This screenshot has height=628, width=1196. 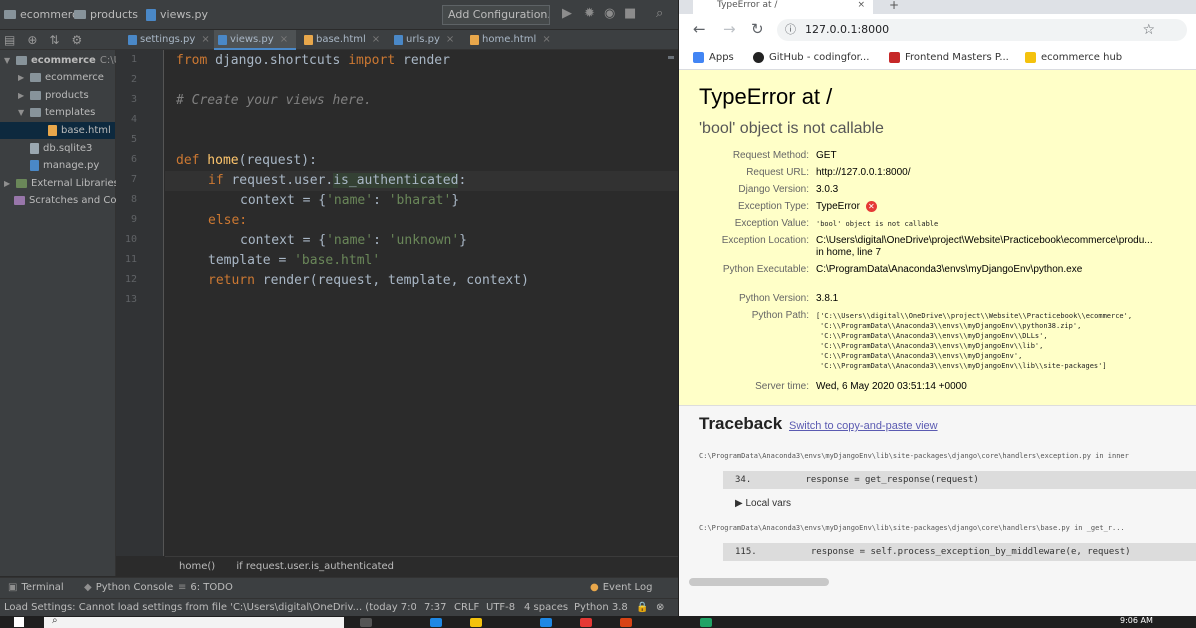 I want to click on code-line-1: from django.shortcuts import render, so click(x=313, y=60).